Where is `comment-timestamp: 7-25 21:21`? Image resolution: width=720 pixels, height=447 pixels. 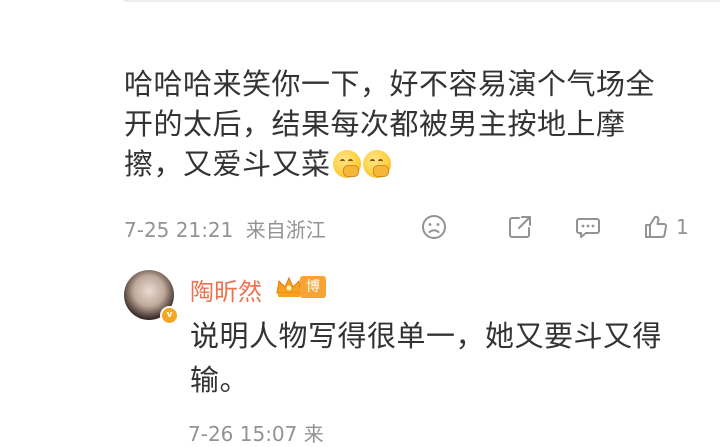 comment-timestamp: 7-25 21:21 is located at coordinates (179, 230).